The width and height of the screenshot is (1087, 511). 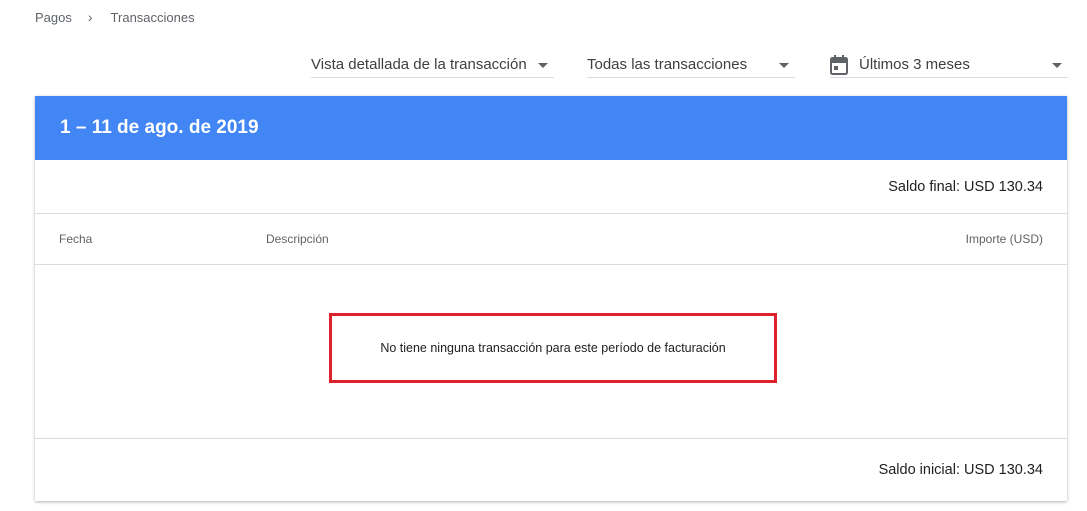 I want to click on transaction-type-dropdown: Todas las transacciones, so click(x=691, y=65).